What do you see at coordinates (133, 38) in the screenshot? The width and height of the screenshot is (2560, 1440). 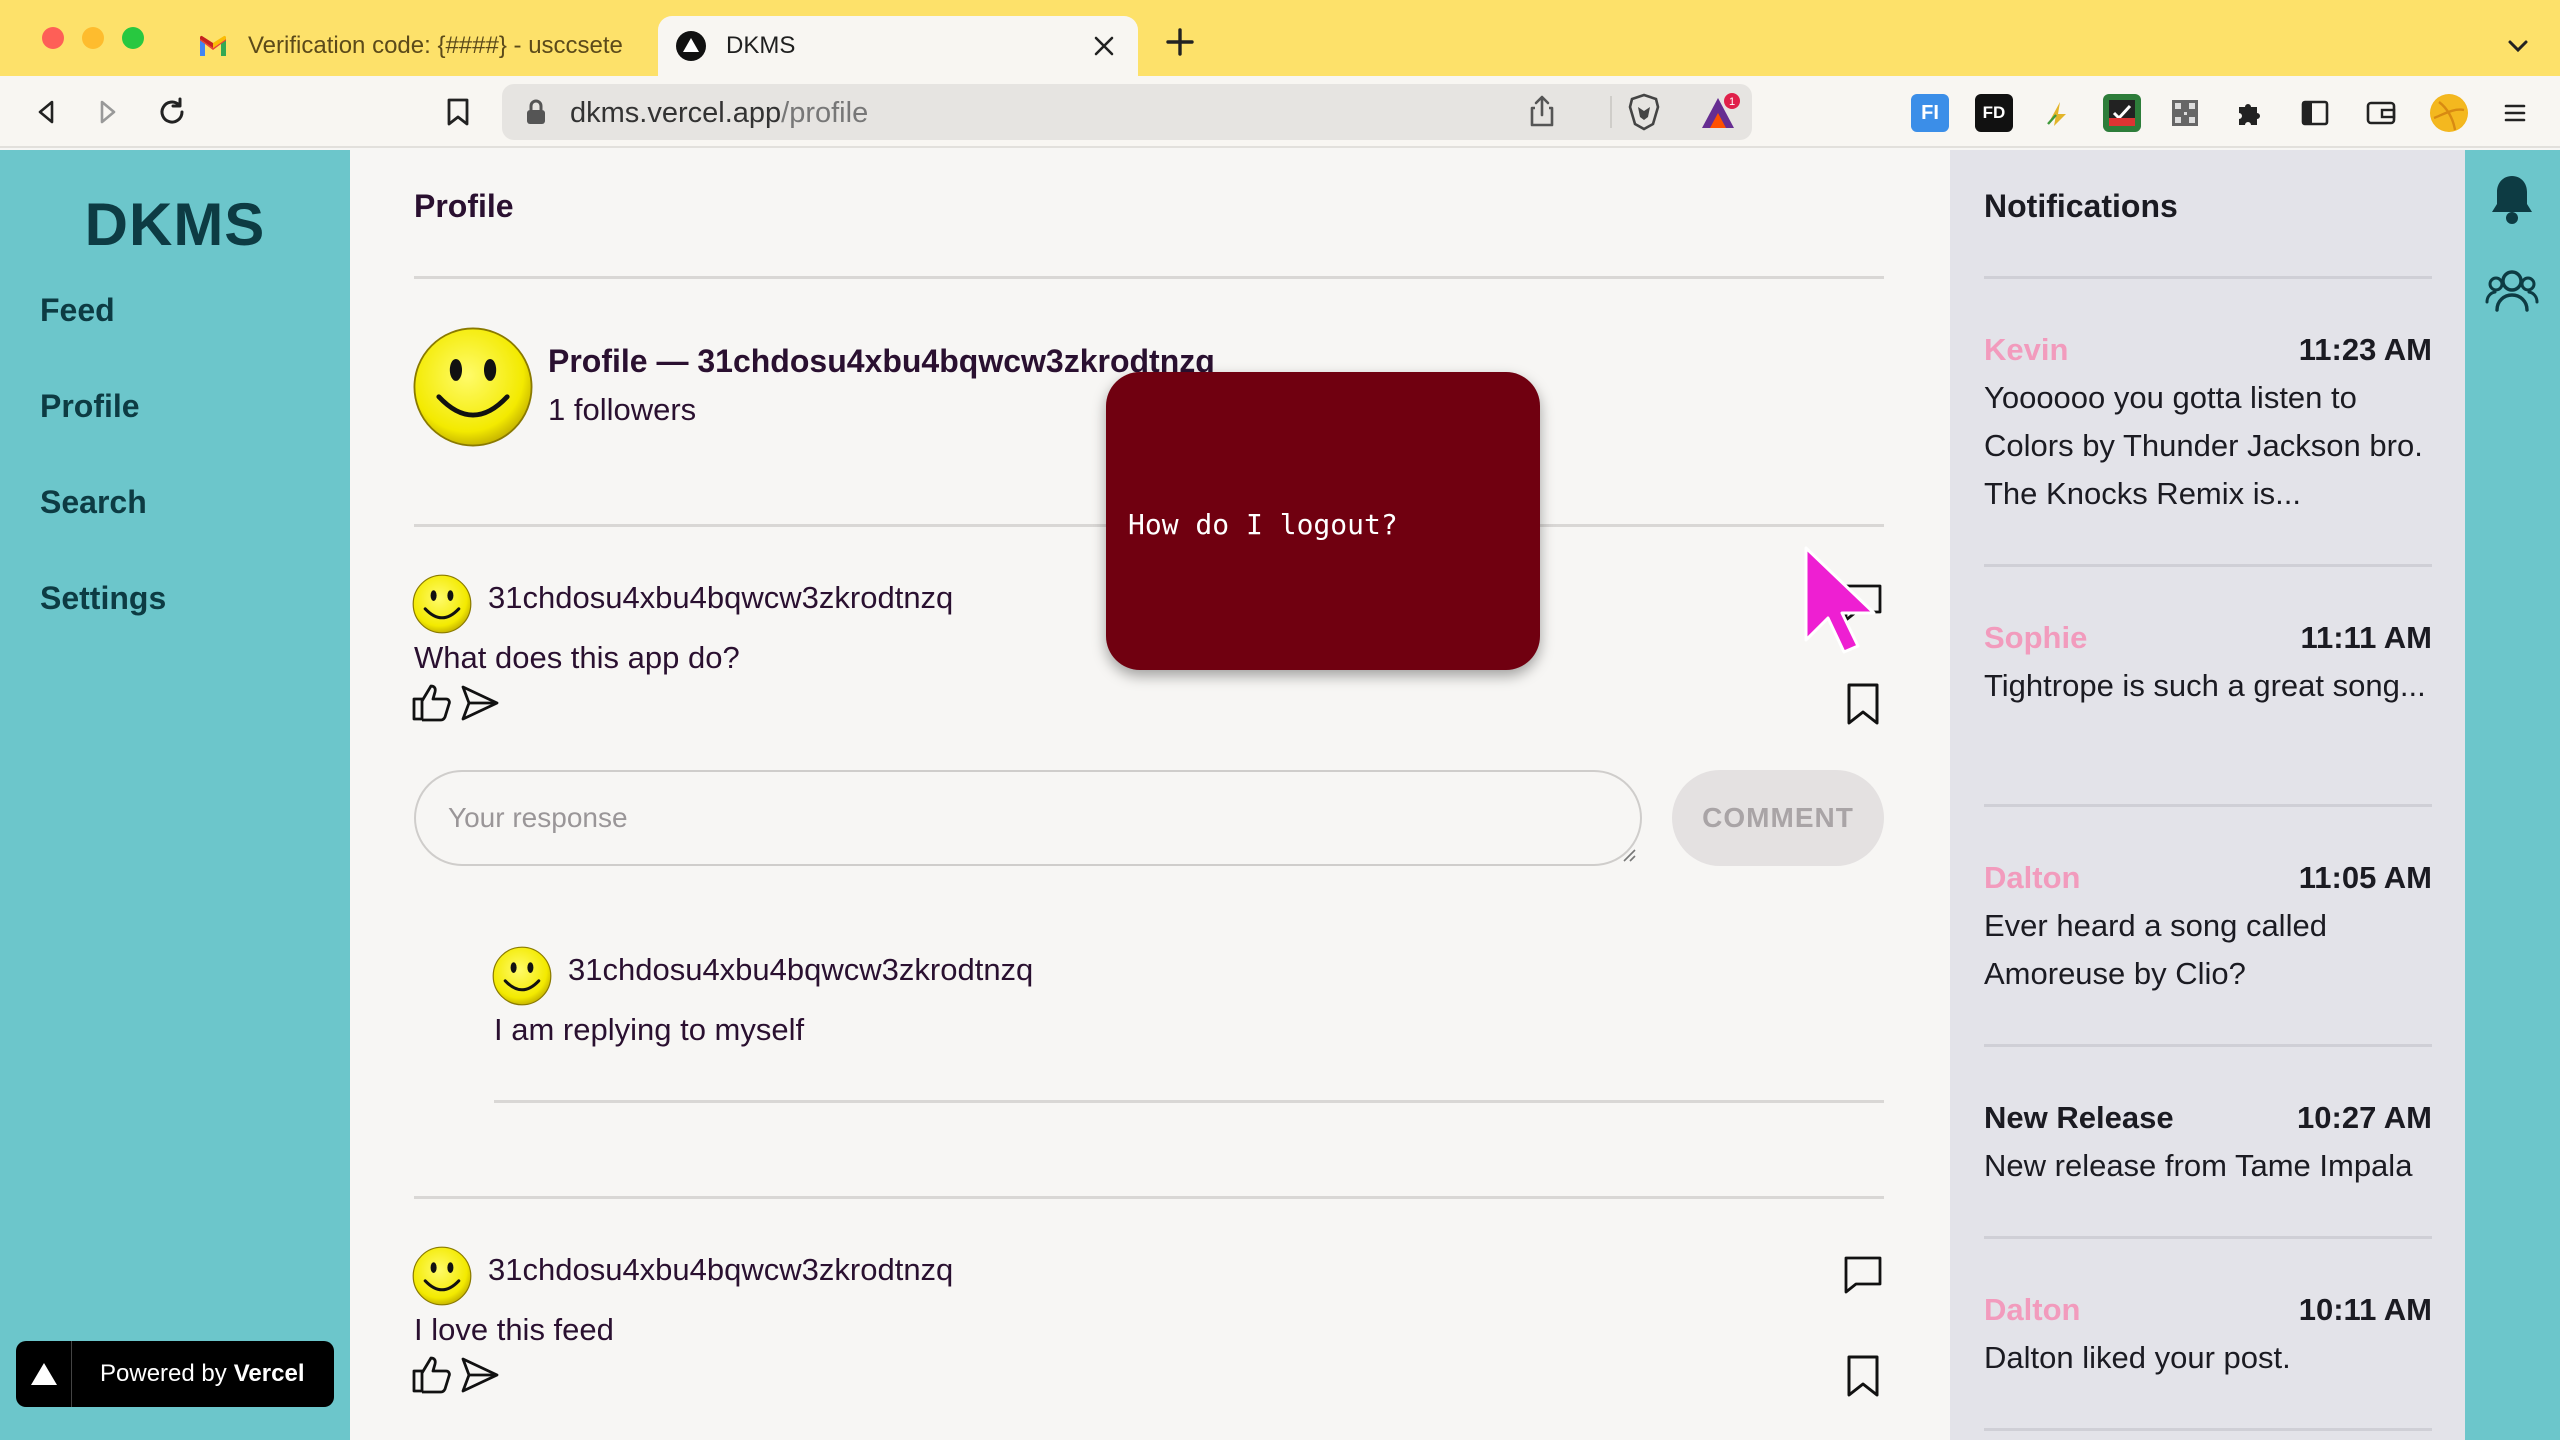 I see `window-zoom-button` at bounding box center [133, 38].